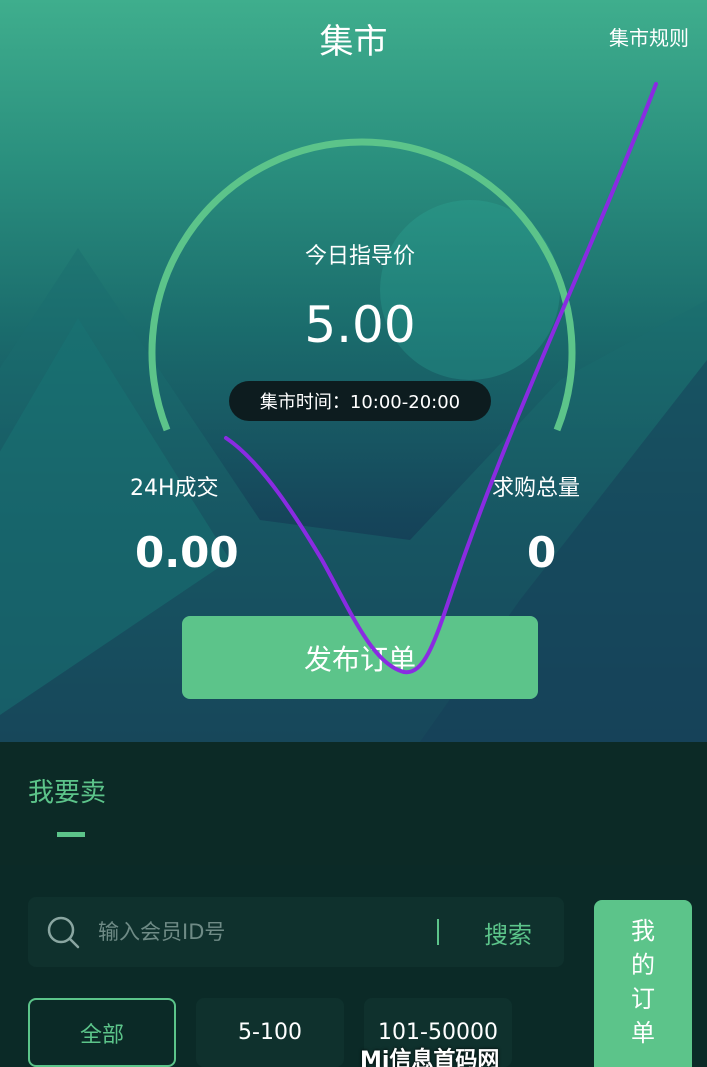 This screenshot has height=1067, width=707. I want to click on volume-24h-value: 0.00, so click(187, 552).